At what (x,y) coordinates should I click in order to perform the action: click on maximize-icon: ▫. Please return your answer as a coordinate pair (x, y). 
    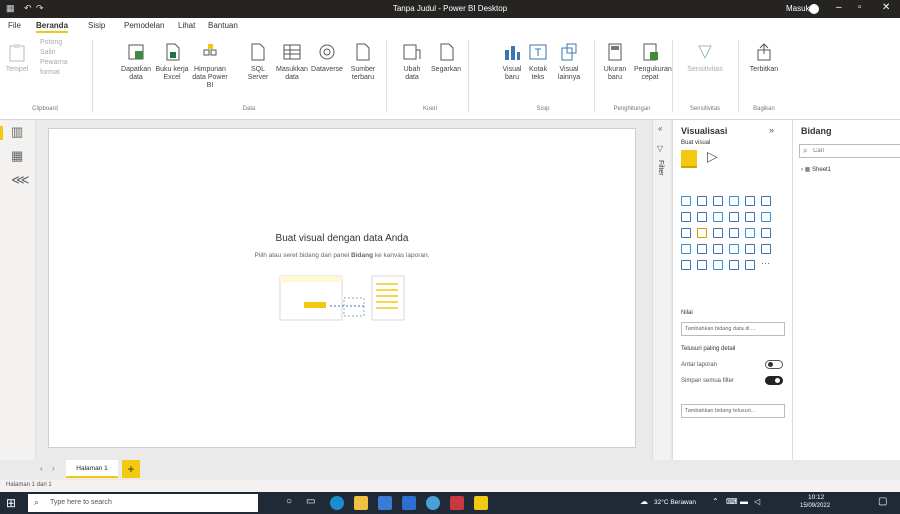
    Looking at the image, I should click on (860, 7).